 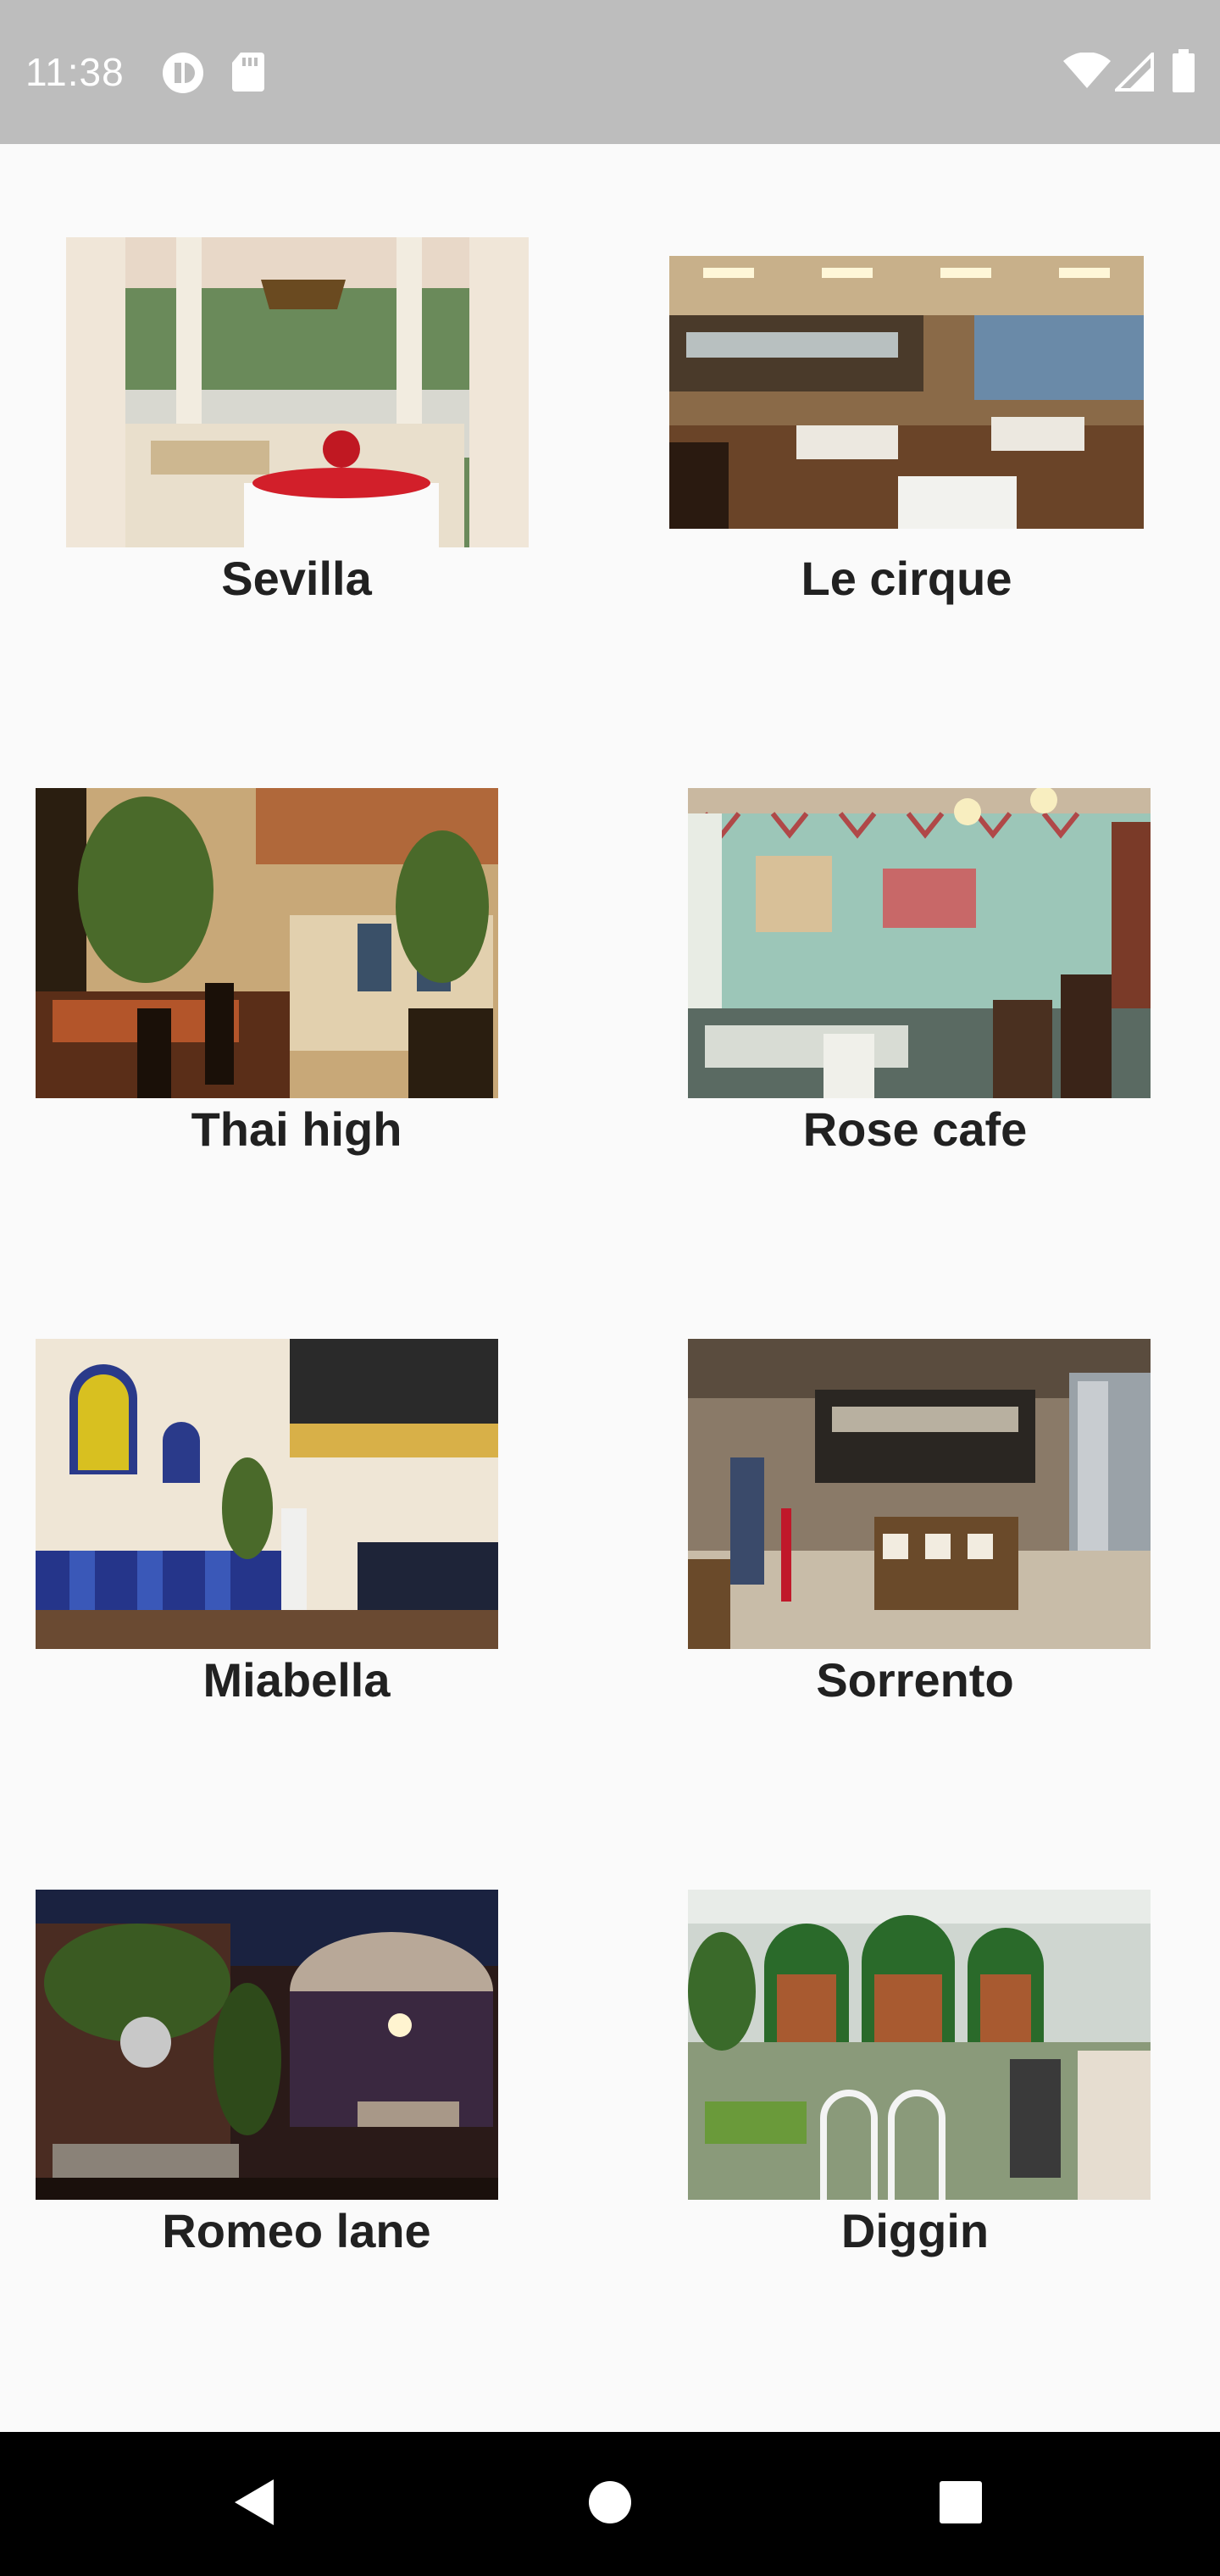 I want to click on navigation-bar, so click(x=610, y=2504).